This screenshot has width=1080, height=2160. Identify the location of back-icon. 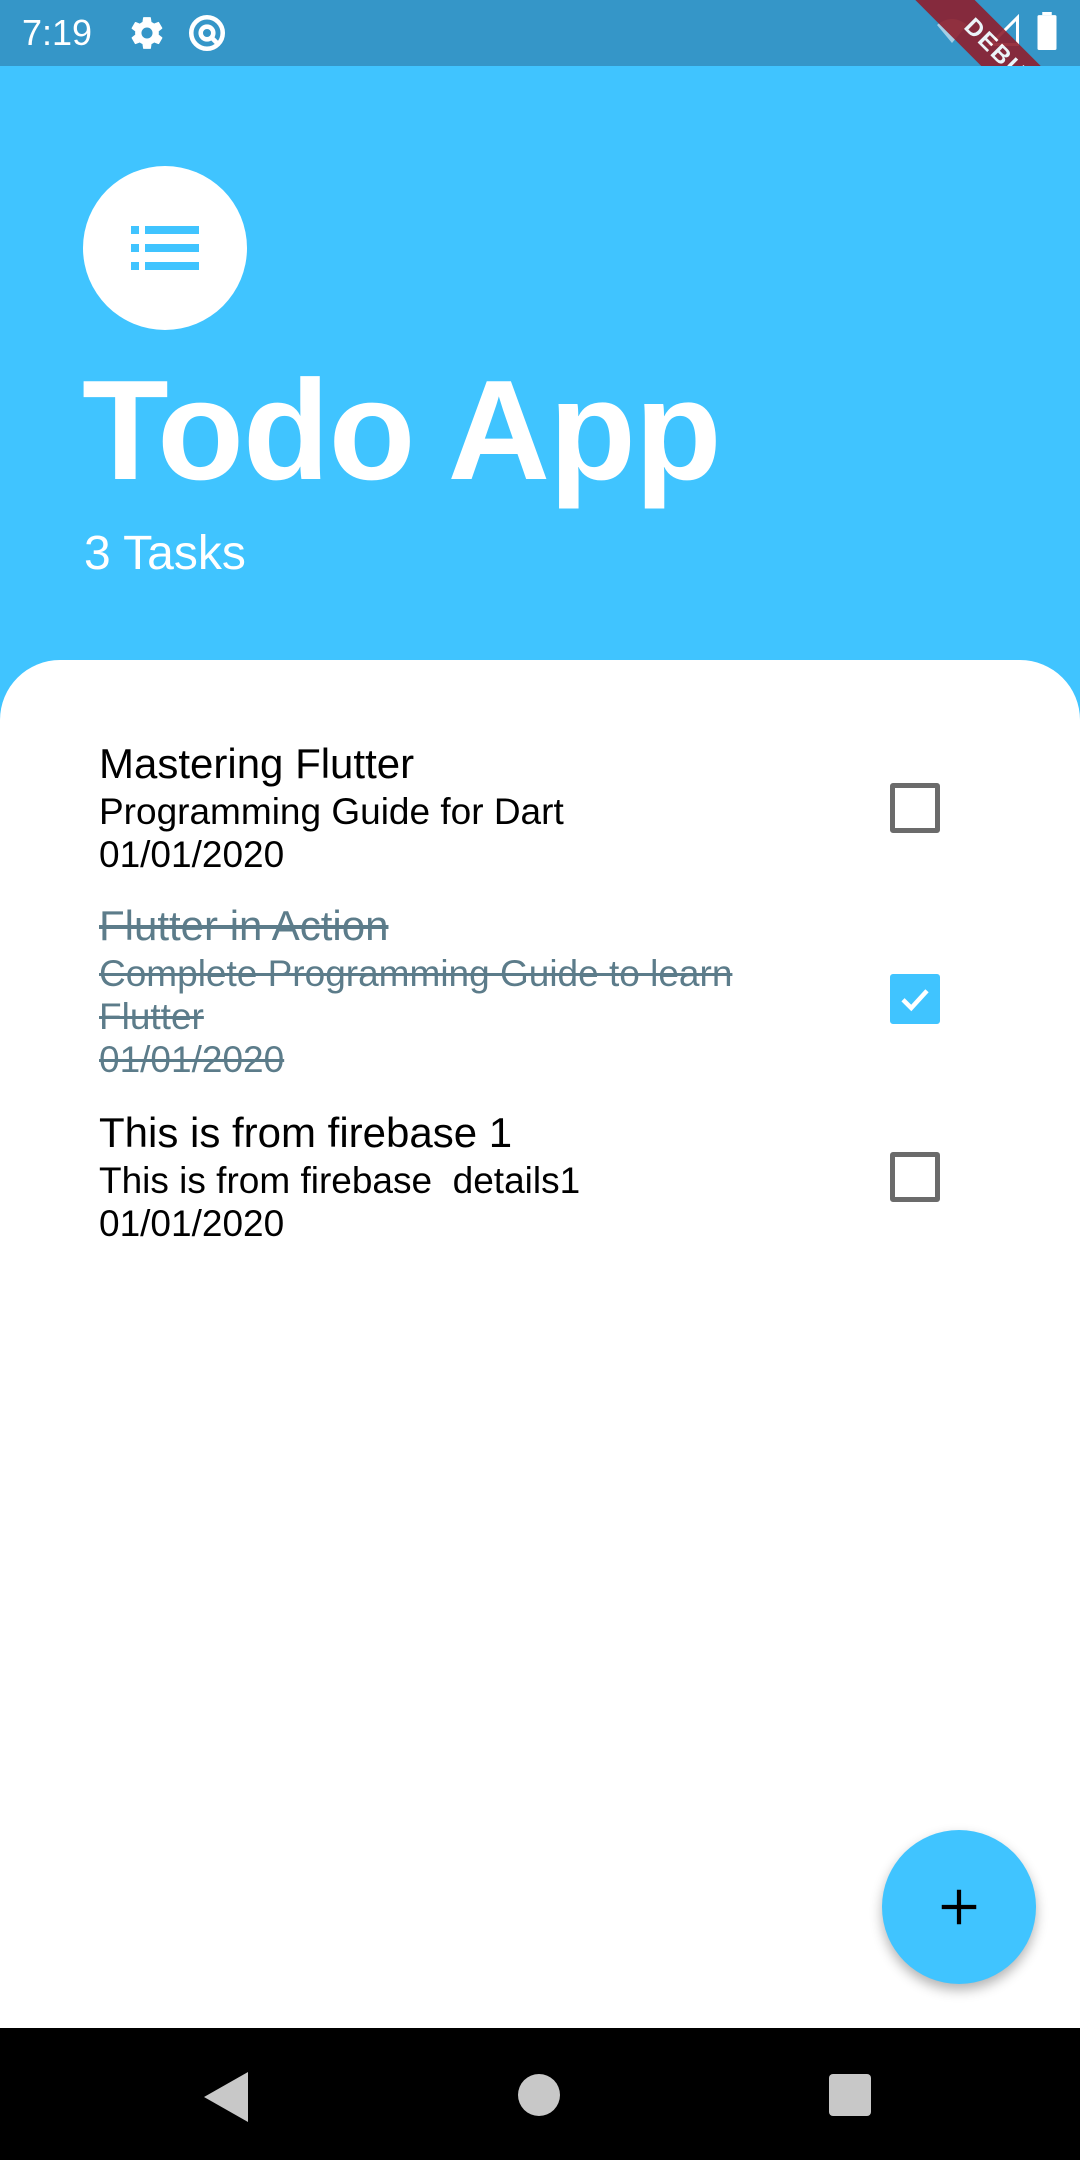
(226, 2097).